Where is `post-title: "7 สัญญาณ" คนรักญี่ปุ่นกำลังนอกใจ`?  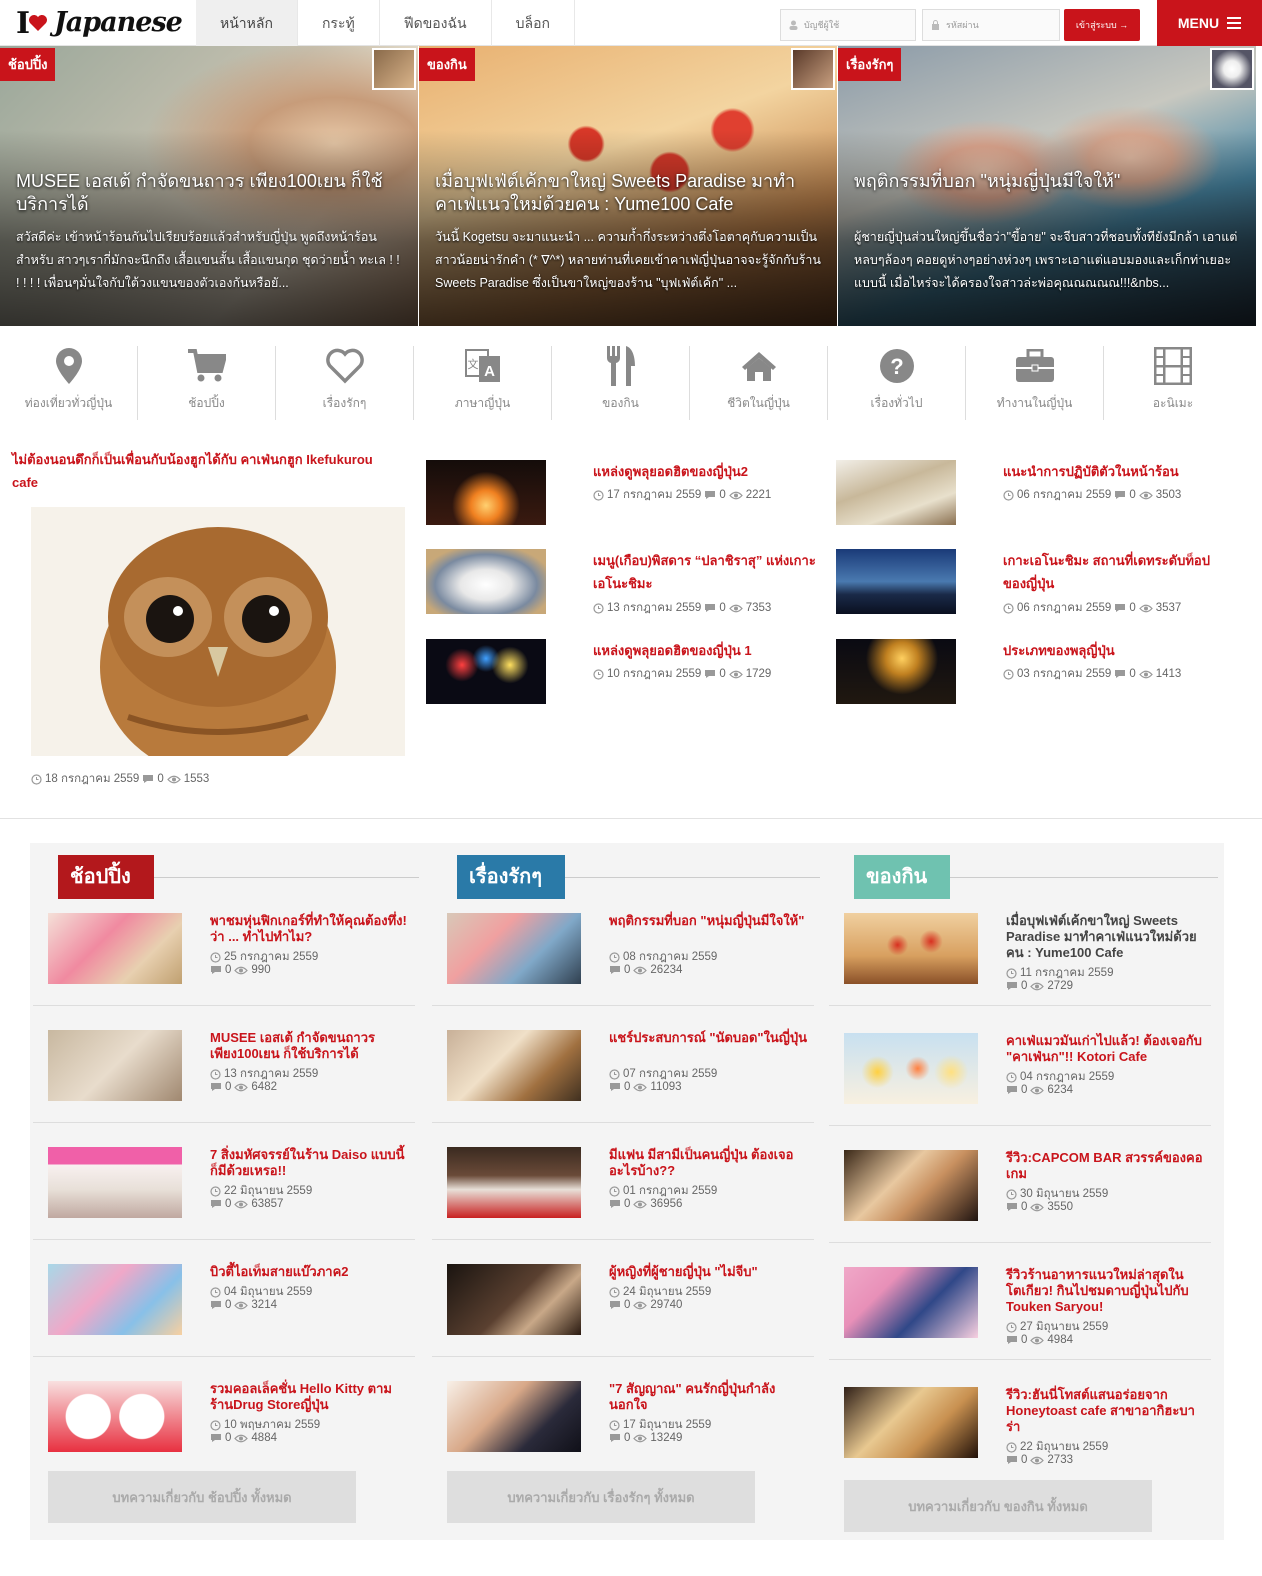 post-title: "7 สัญญาณ" คนรักญี่ปุ่นกำลังนอกใจ is located at coordinates (709, 1397).